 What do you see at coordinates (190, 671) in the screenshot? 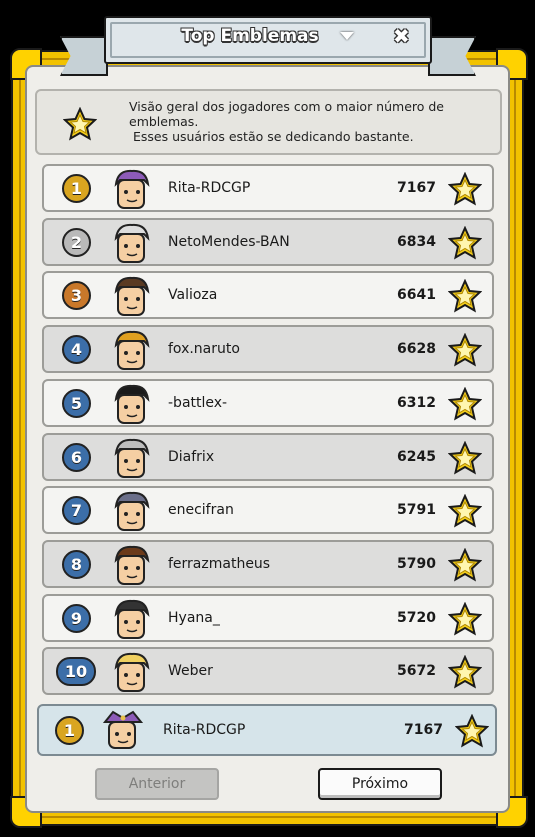
I see `username: Weber` at bounding box center [190, 671].